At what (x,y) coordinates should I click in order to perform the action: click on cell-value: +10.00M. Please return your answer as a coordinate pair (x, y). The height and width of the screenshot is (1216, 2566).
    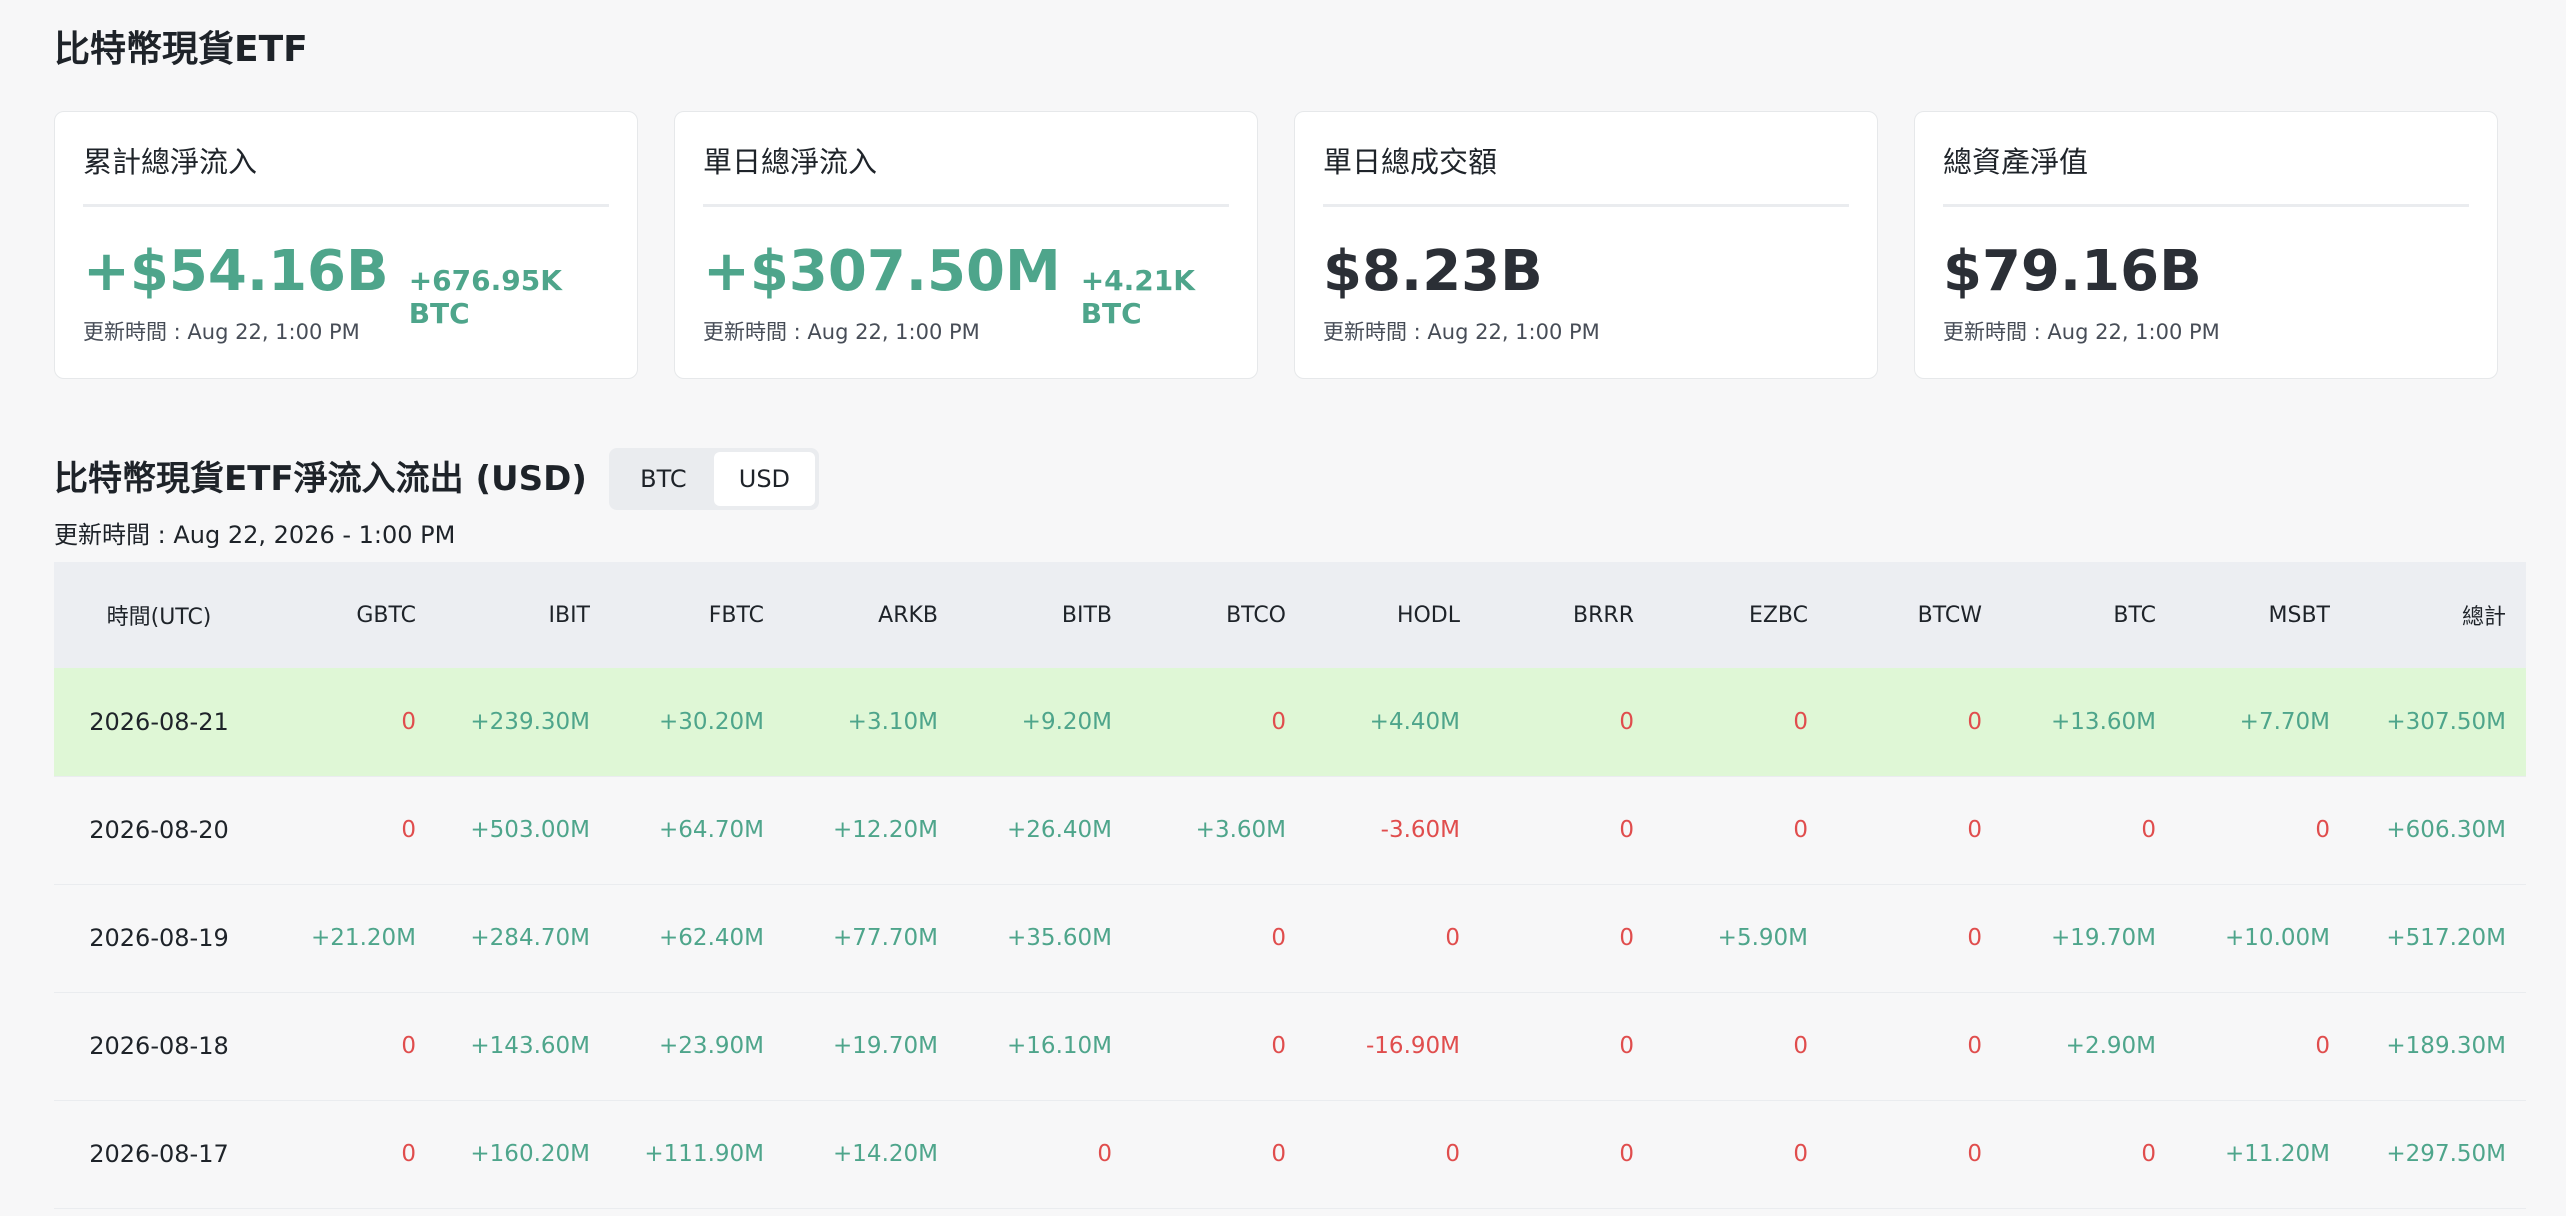
    Looking at the image, I should click on (2277, 938).